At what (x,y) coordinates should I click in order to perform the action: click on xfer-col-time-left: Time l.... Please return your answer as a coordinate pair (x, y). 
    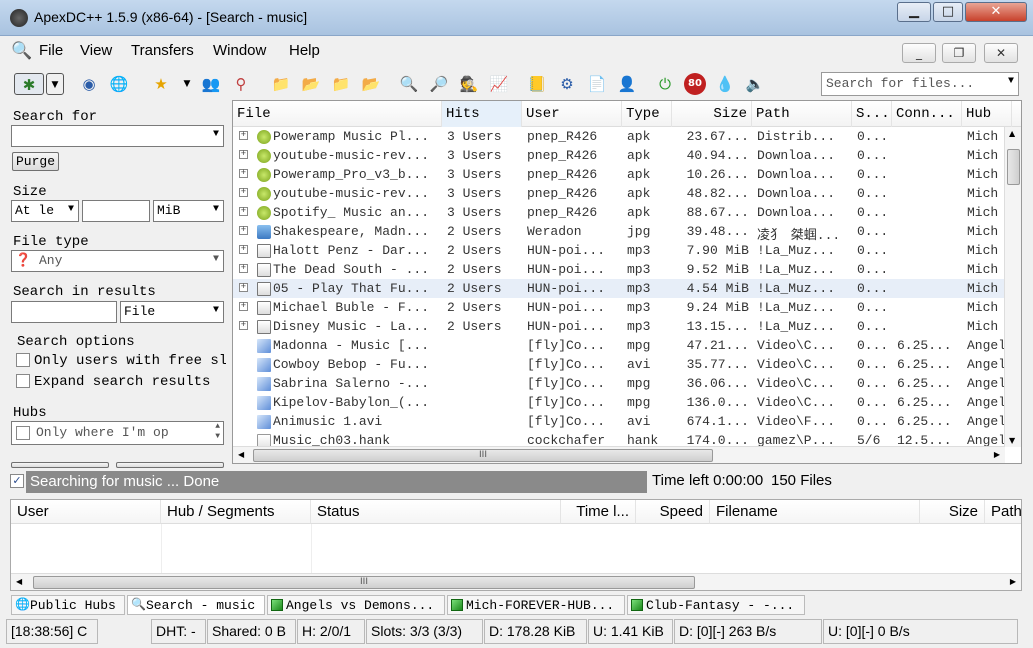
    Looking at the image, I should click on (598, 512).